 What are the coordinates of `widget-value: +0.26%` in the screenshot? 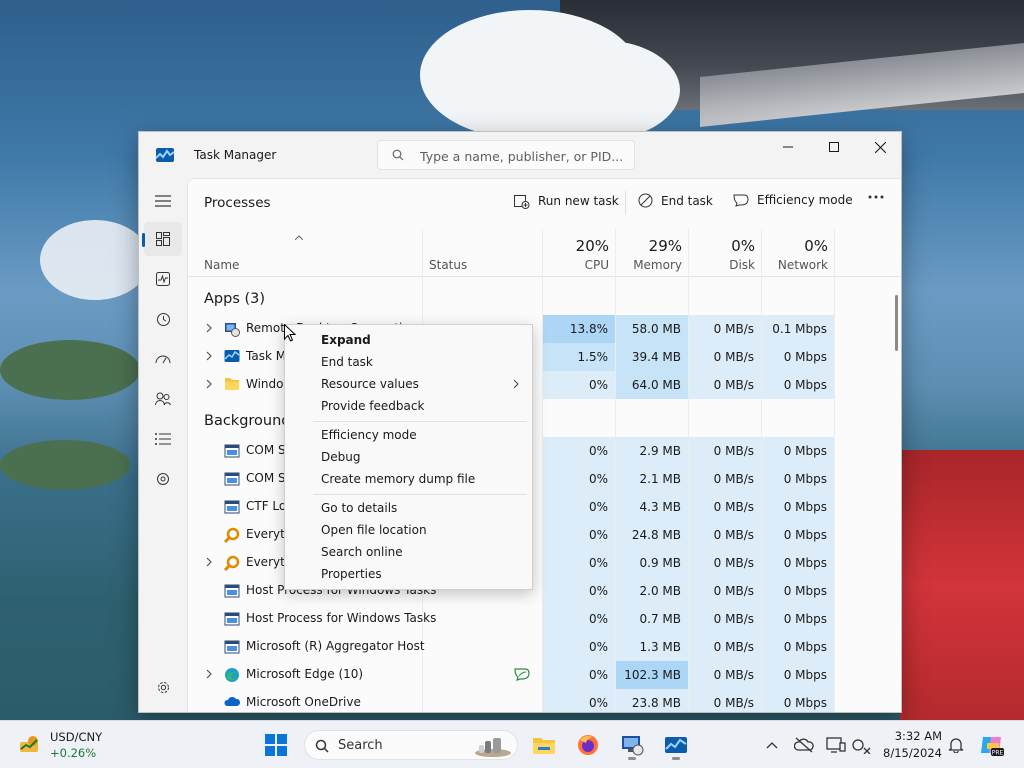 It's located at (73, 753).